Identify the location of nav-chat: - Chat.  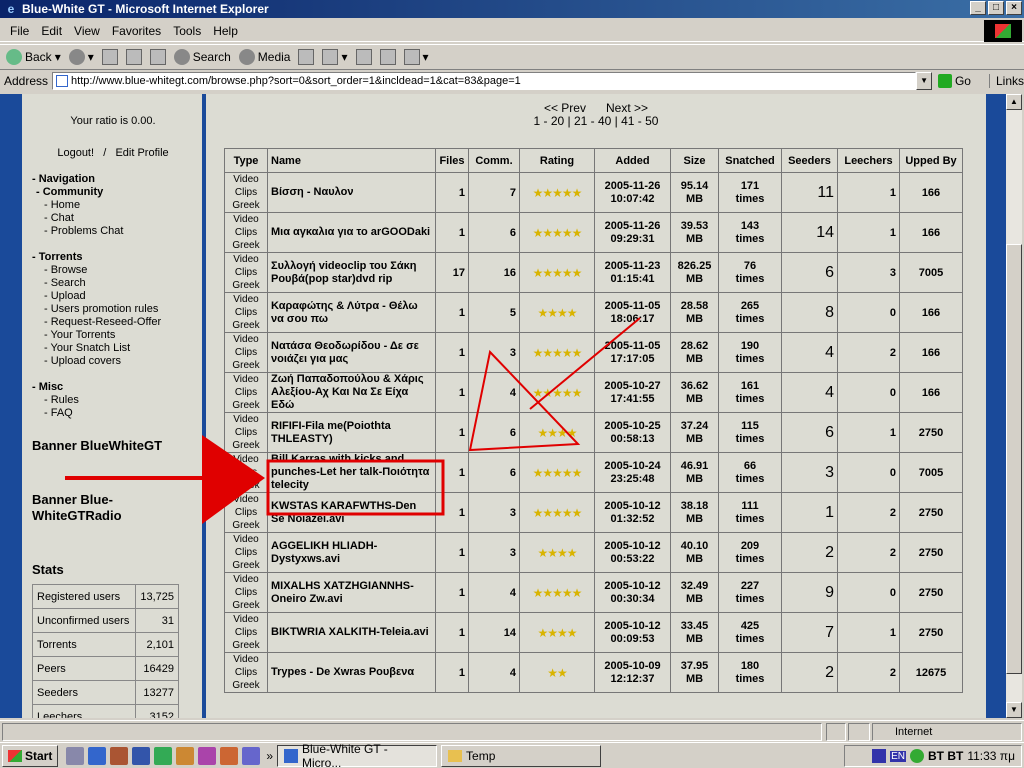
(96, 218).